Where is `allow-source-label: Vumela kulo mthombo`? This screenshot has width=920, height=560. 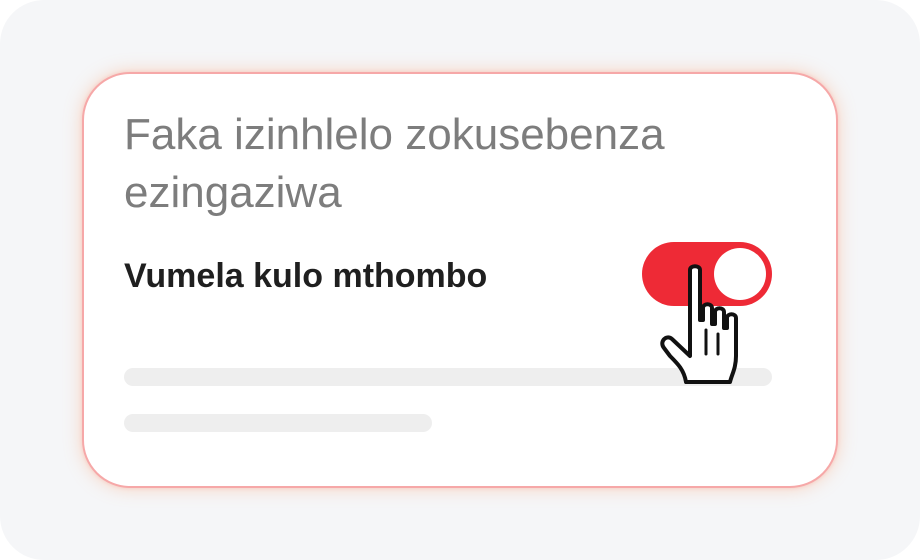 allow-source-label: Vumela kulo mthombo is located at coordinates (306, 276).